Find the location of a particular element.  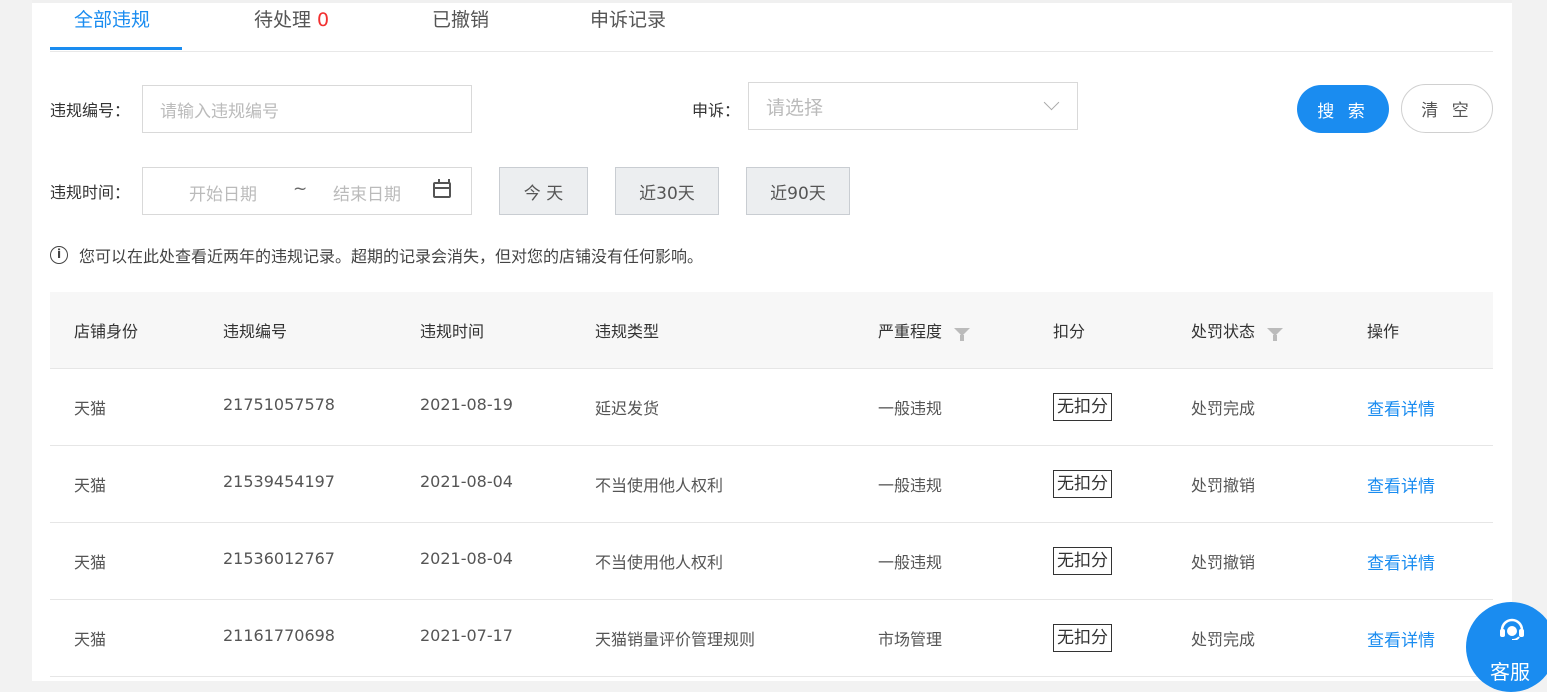

headset-icon is located at coordinates (1512, 629).